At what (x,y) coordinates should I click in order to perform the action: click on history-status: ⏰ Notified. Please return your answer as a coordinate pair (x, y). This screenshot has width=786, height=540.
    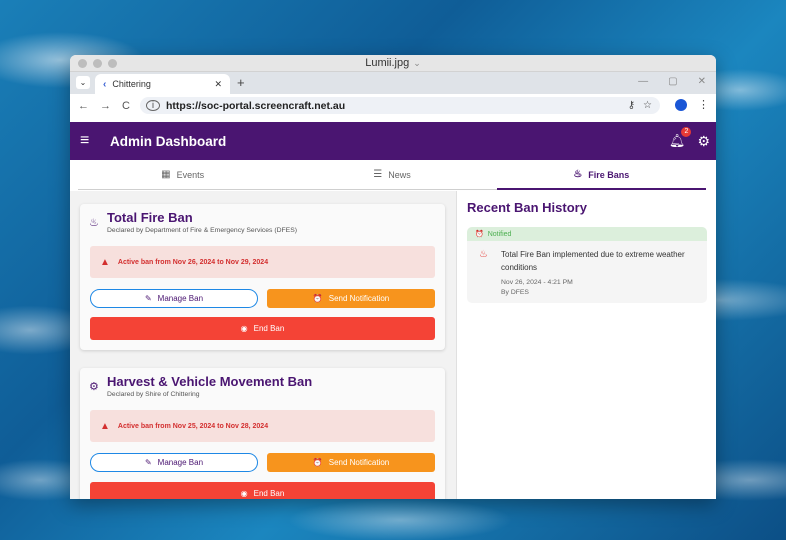
    Looking at the image, I should click on (587, 234).